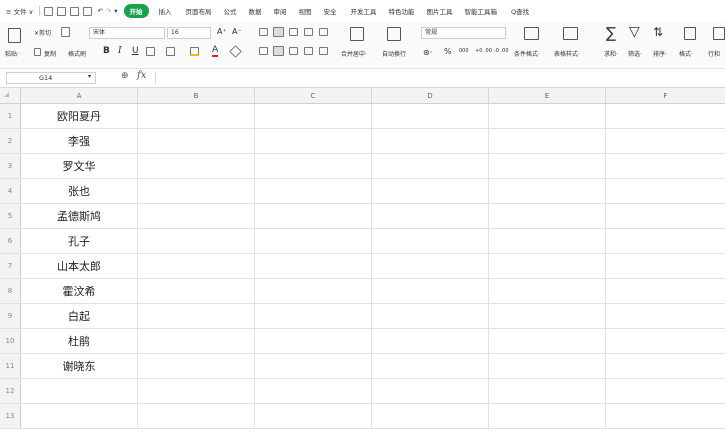 The width and height of the screenshot is (725, 439). I want to click on cell-b3, so click(196, 166).